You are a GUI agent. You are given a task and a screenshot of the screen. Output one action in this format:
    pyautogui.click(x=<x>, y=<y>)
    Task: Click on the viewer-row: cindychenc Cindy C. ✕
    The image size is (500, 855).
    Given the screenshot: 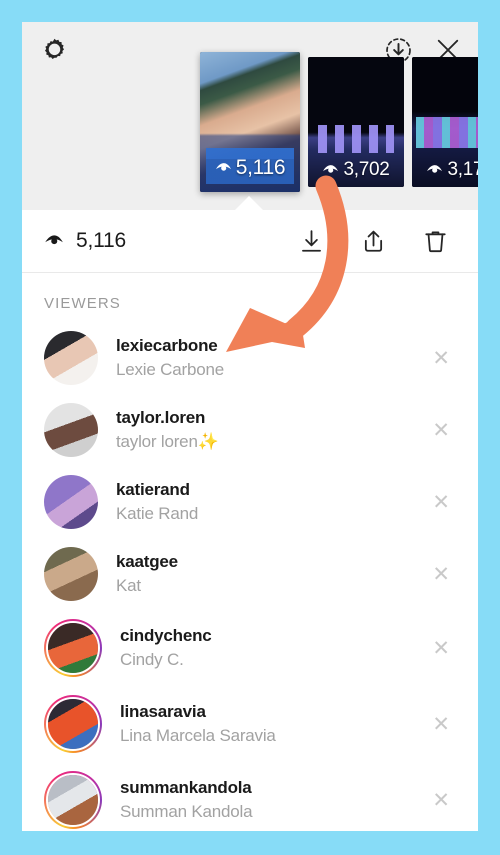 What is the action you would take?
    pyautogui.click(x=250, y=648)
    